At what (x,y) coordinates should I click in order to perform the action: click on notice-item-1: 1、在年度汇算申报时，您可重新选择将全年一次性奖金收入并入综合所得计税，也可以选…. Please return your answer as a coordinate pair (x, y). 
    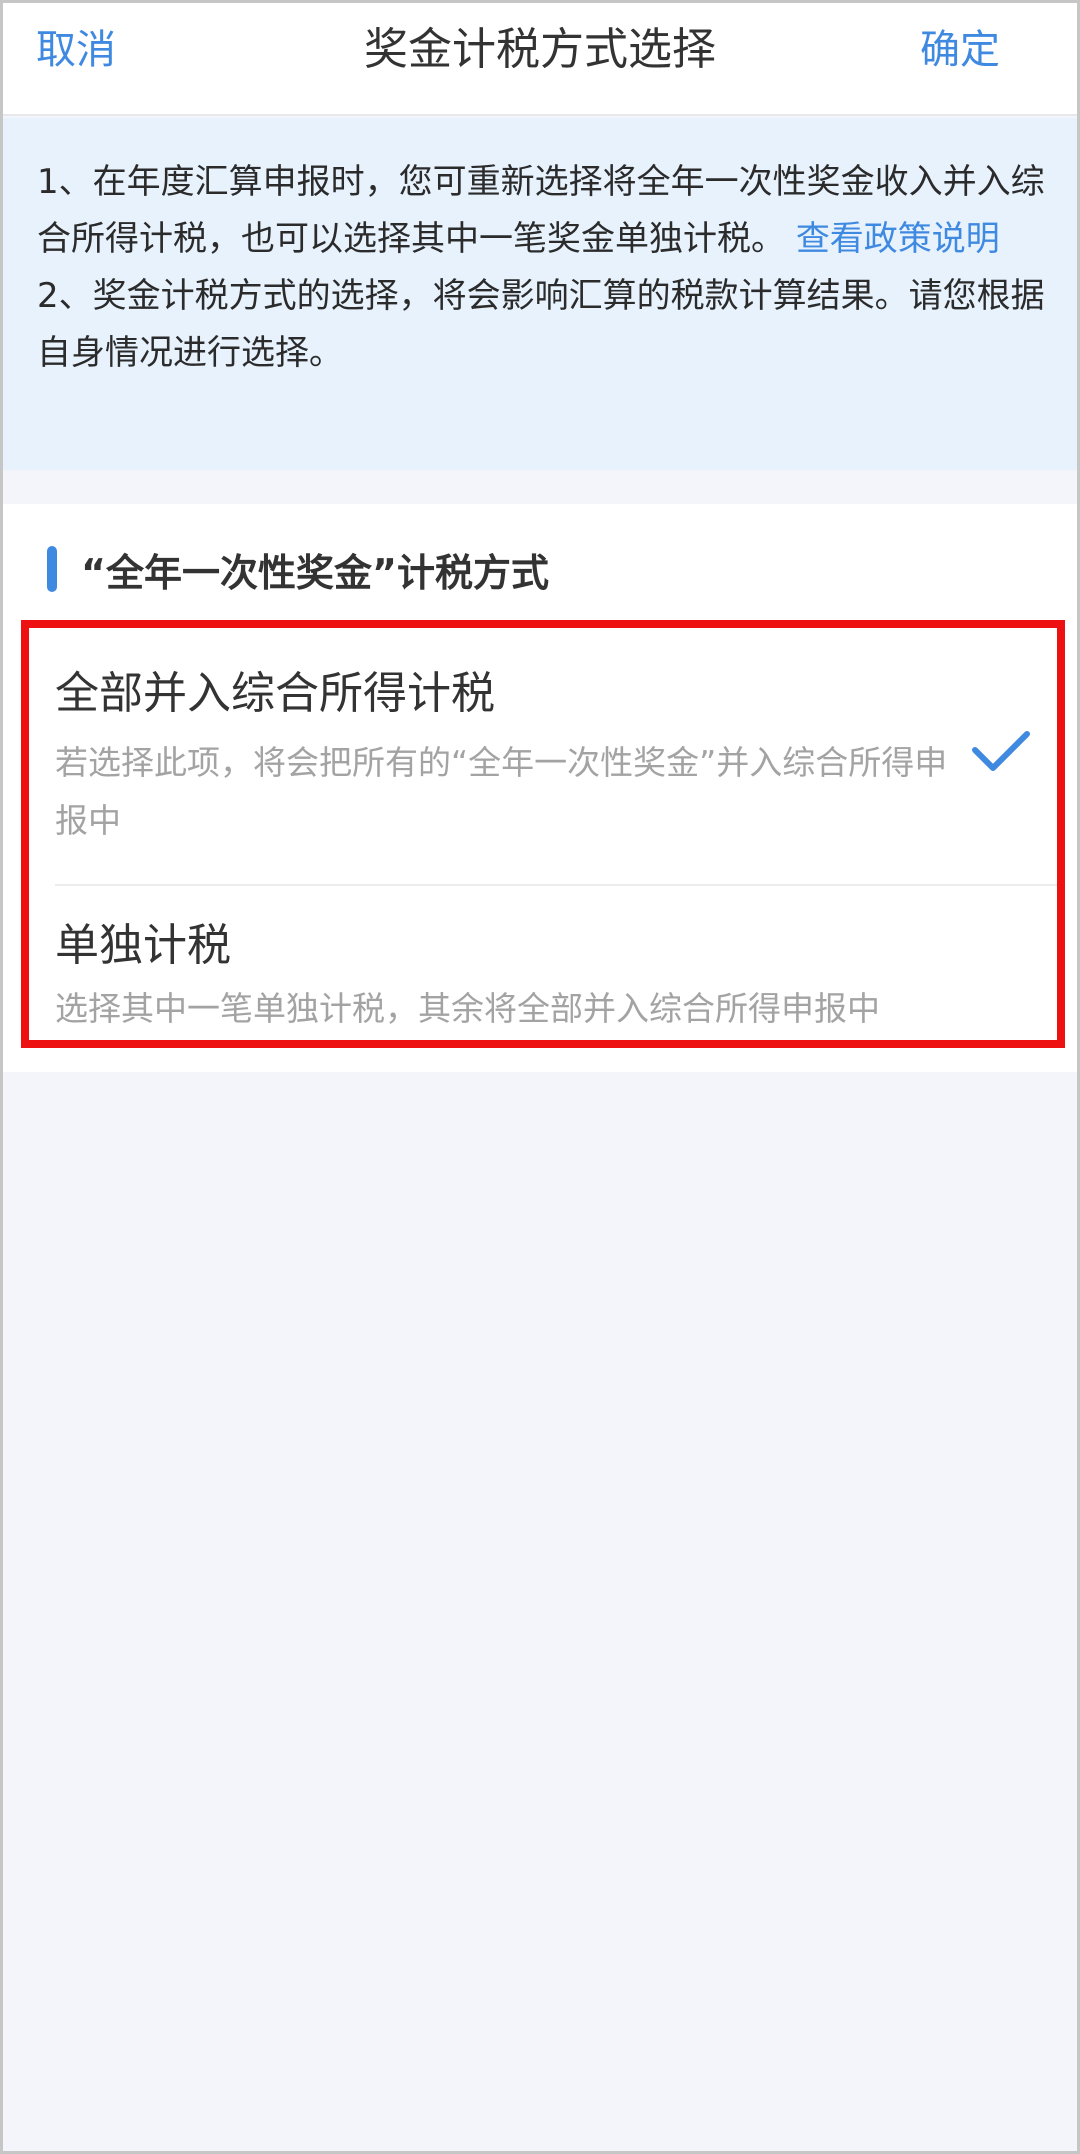
    Looking at the image, I should click on (542, 211).